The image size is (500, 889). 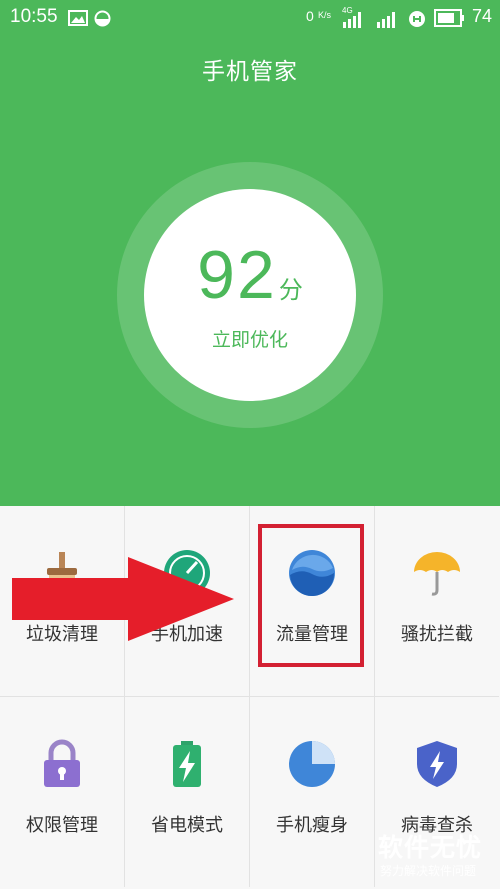 I want to click on tool-label: 手机加速, so click(x=187, y=634).